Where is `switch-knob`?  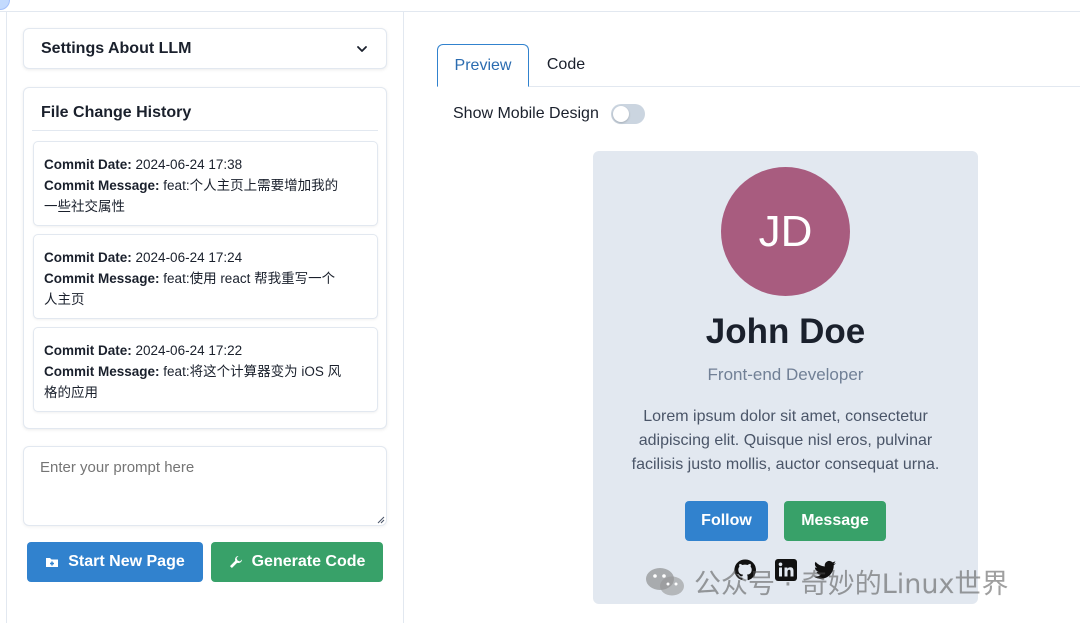
switch-knob is located at coordinates (620, 114).